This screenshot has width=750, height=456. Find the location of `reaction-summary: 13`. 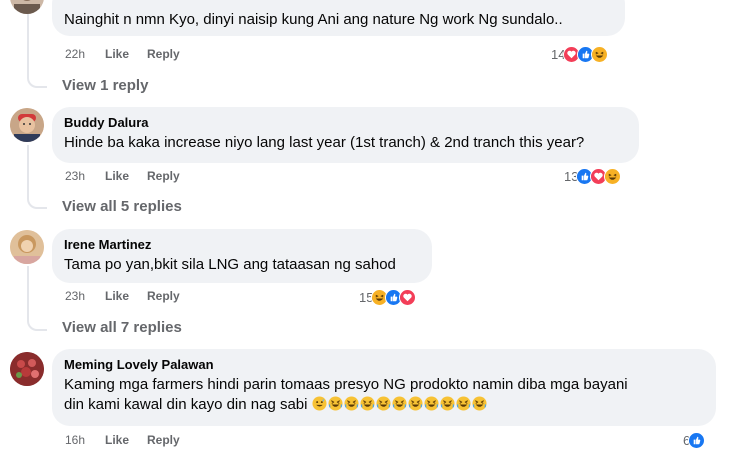

reaction-summary: 13 is located at coordinates (593, 176).